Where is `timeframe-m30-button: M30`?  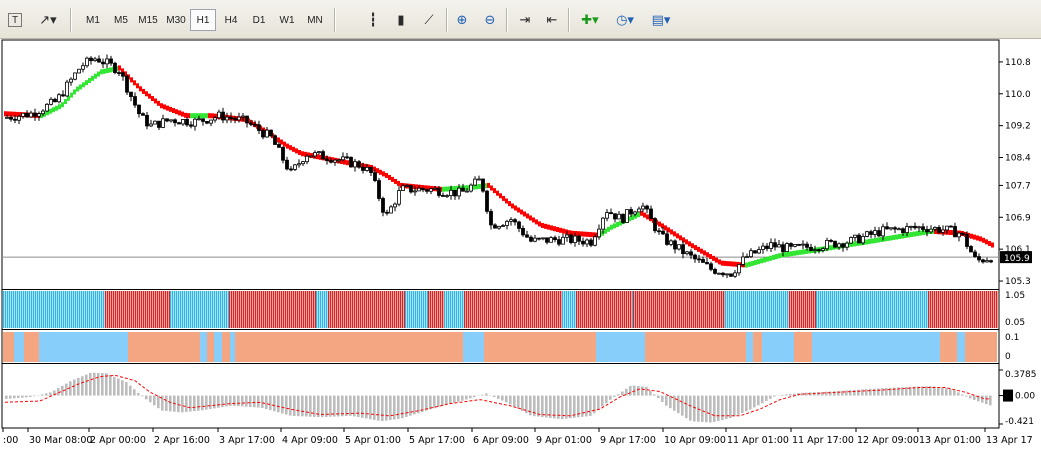 timeframe-m30-button: M30 is located at coordinates (176, 20).